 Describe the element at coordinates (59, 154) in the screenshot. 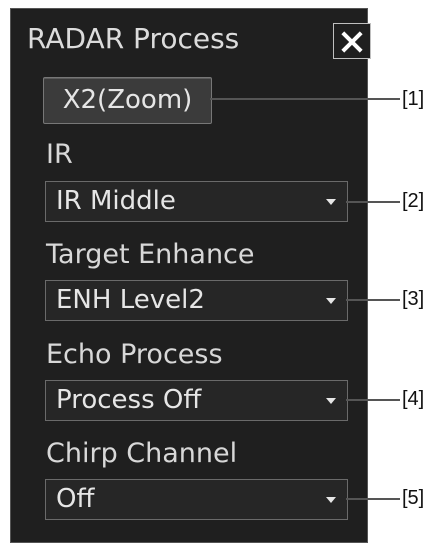

I see `ir-label: IR` at that location.